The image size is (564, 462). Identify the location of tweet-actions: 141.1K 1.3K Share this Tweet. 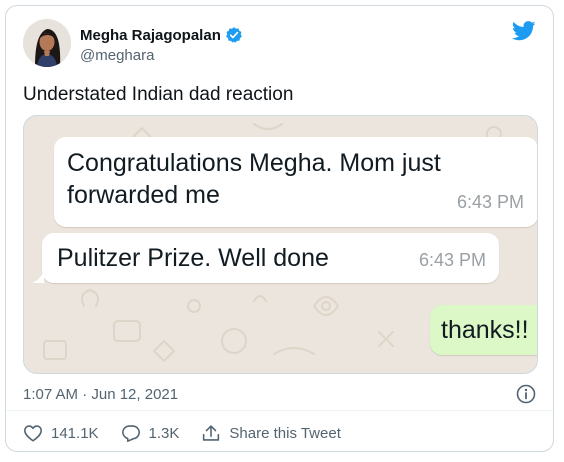
(193, 433).